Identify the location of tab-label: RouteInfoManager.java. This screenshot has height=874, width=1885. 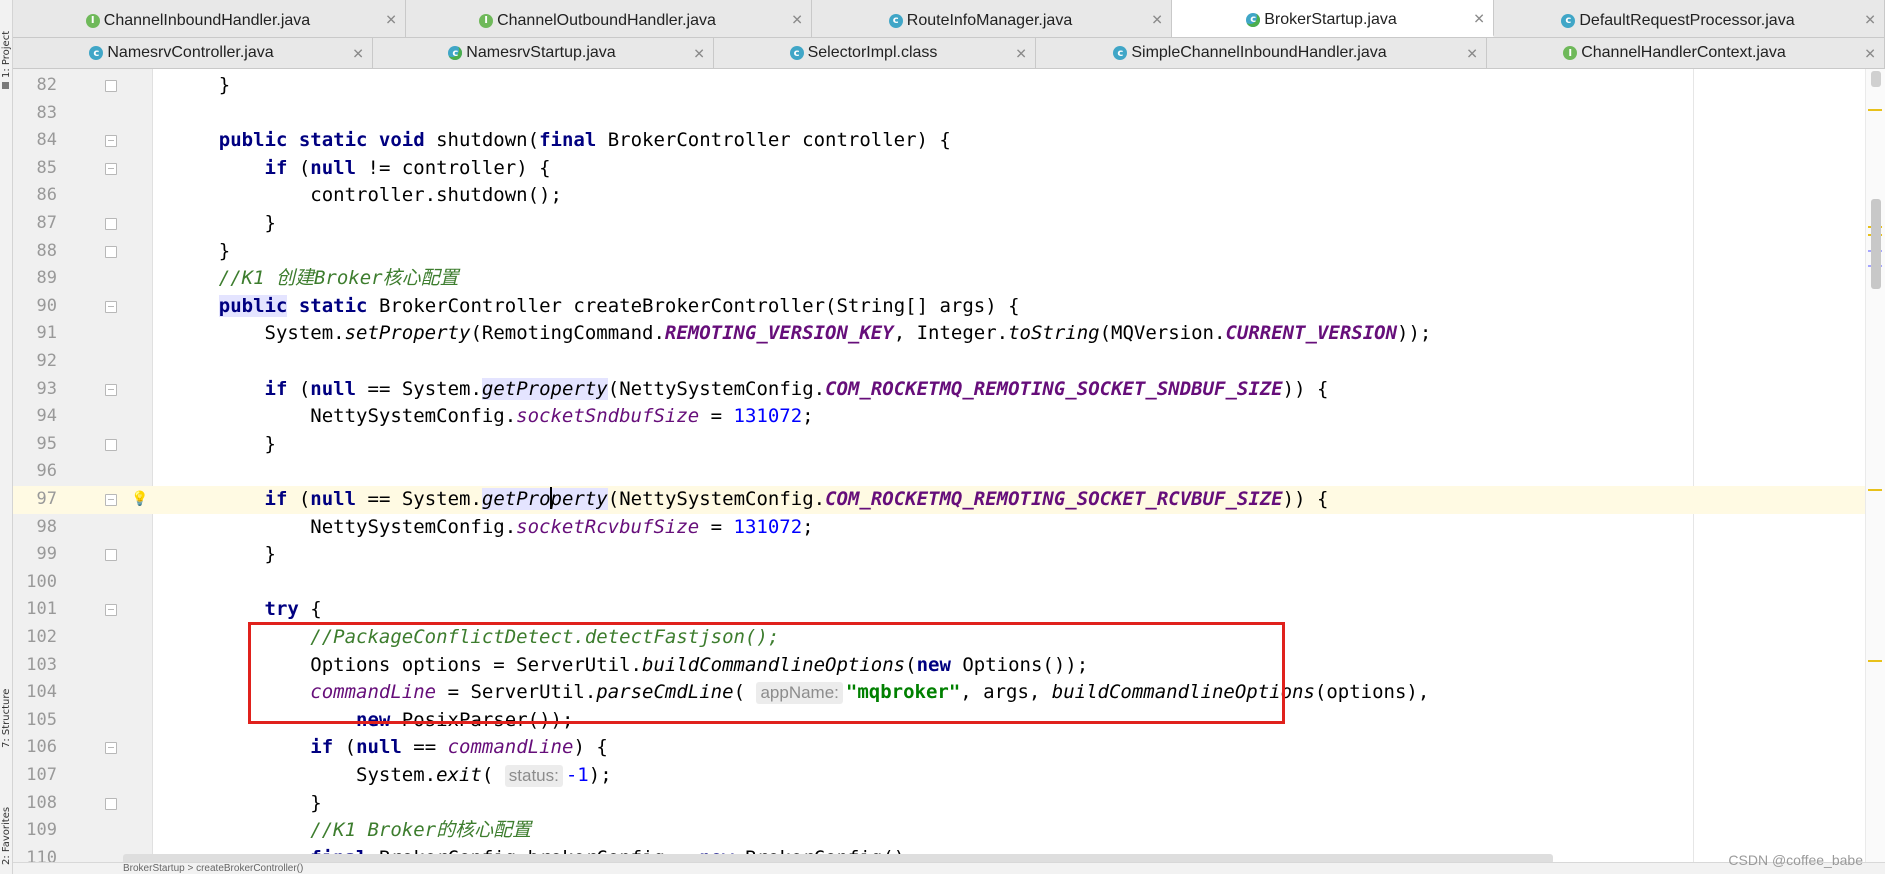
(989, 20).